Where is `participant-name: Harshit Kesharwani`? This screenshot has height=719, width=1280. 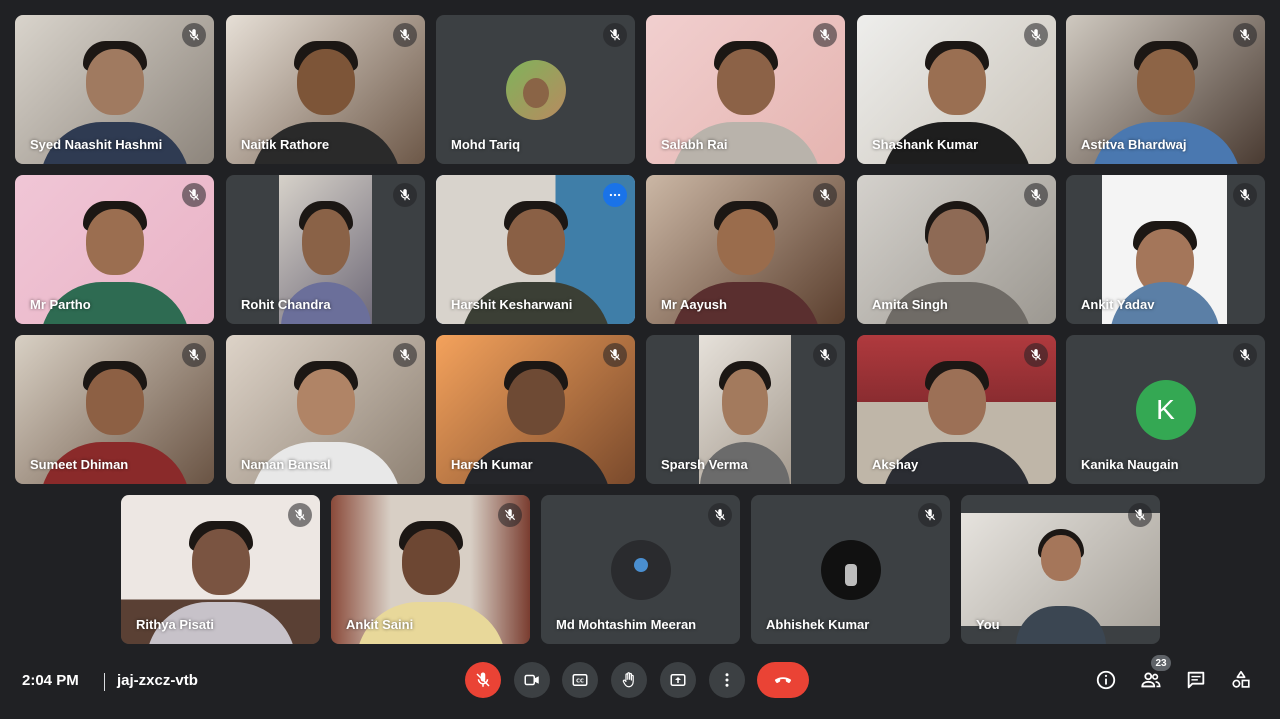
participant-name: Harshit Kesharwani is located at coordinates (512, 304).